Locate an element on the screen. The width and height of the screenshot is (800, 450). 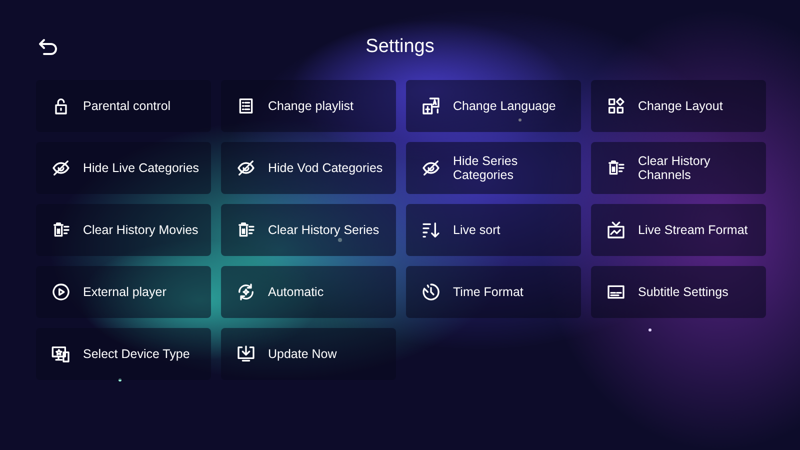
timer-icon is located at coordinates (431, 292).